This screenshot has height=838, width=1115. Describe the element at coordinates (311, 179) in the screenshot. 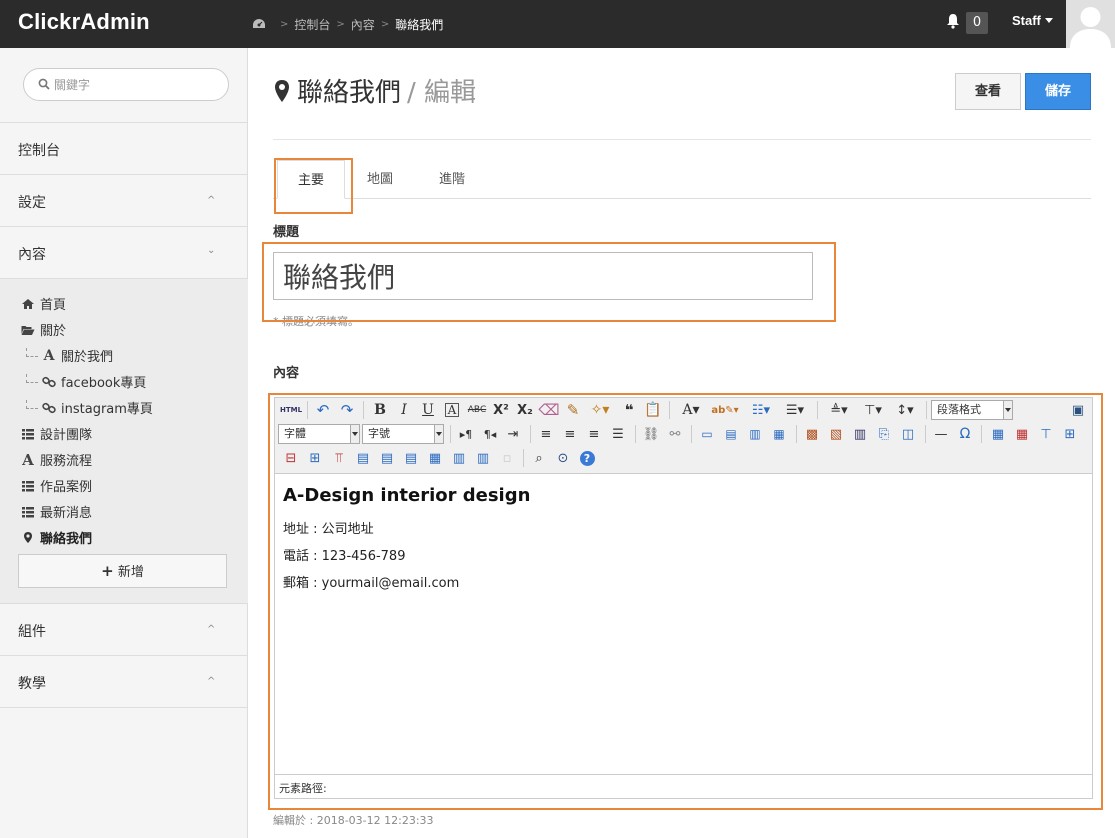

I see `tab-main: 主要` at that location.